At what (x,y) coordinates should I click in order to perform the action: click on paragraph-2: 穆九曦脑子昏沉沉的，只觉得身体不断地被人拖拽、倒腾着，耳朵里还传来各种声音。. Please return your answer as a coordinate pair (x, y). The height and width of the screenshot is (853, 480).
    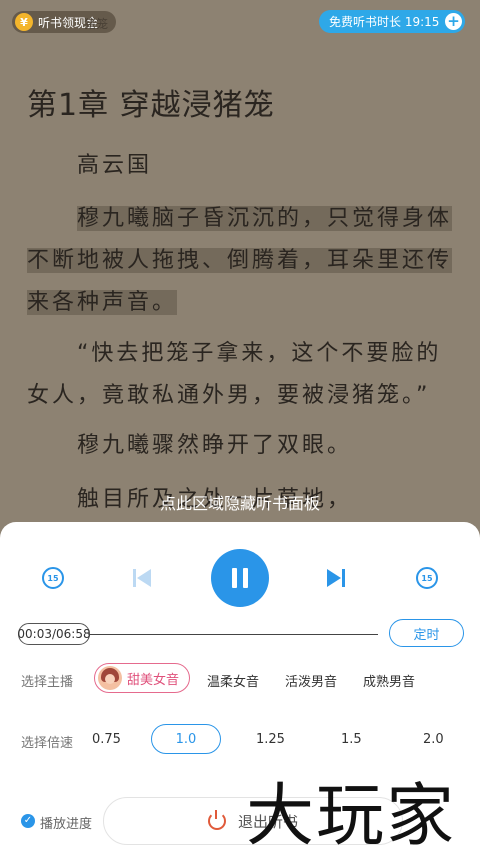
    Looking at the image, I should click on (246, 261).